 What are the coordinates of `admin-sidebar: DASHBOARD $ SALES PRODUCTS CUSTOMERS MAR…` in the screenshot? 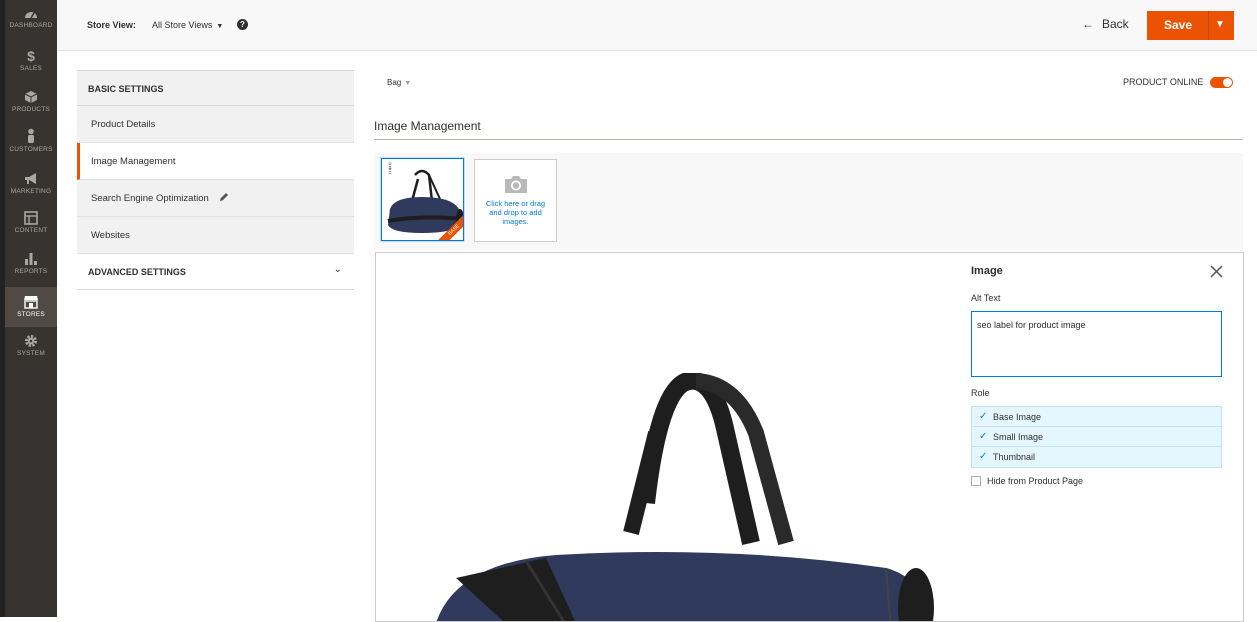 It's located at (28, 308).